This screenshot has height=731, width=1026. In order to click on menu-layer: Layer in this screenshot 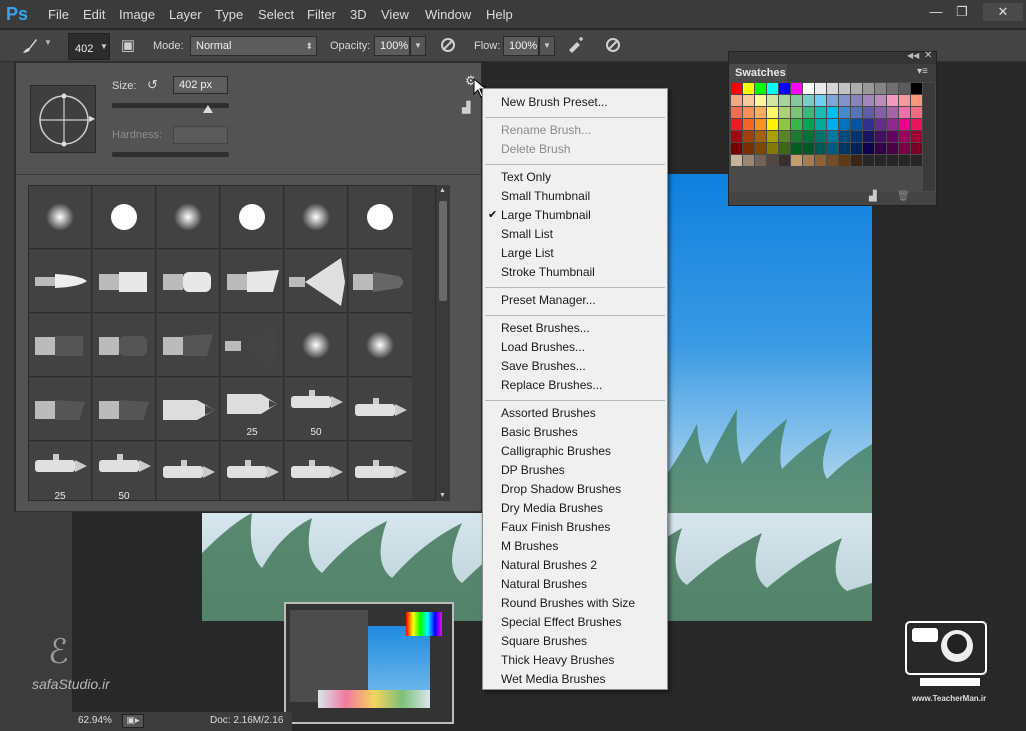, I will do `click(185, 14)`.